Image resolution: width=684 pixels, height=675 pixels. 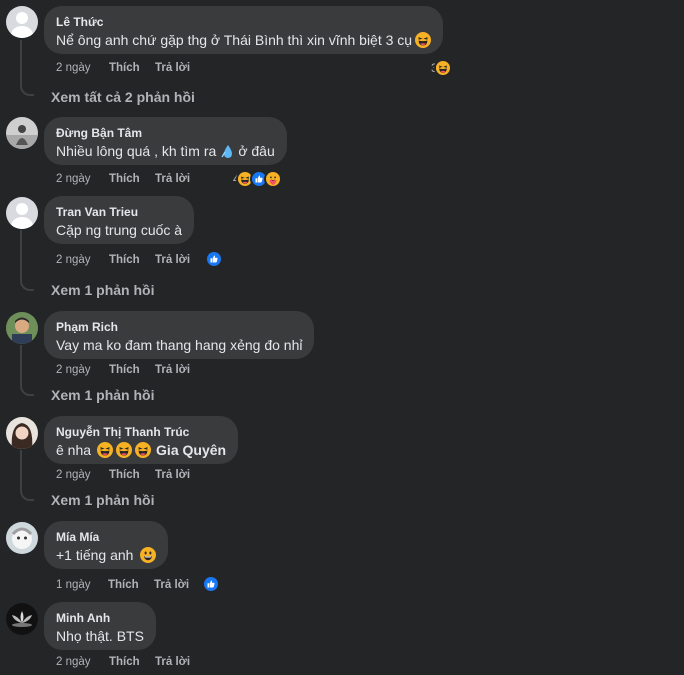 I want to click on comment-author: Tran Van Trieu, so click(x=119, y=212).